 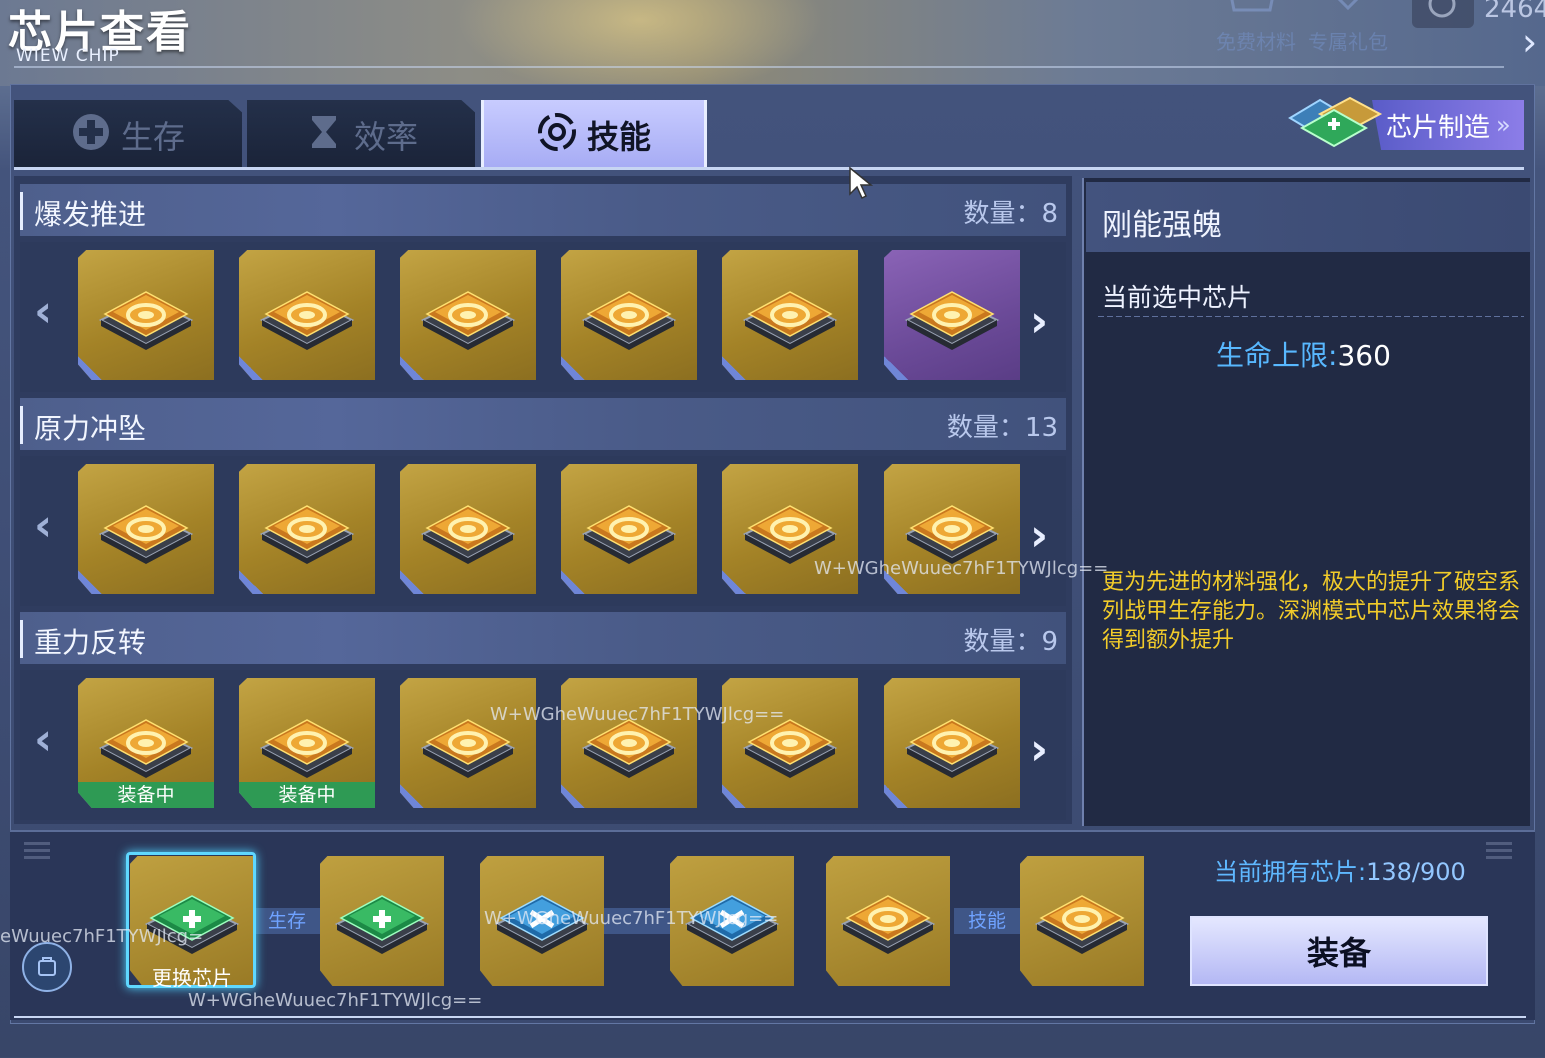 What do you see at coordinates (1364, 355) in the screenshot?
I see `stat-value: 360` at bounding box center [1364, 355].